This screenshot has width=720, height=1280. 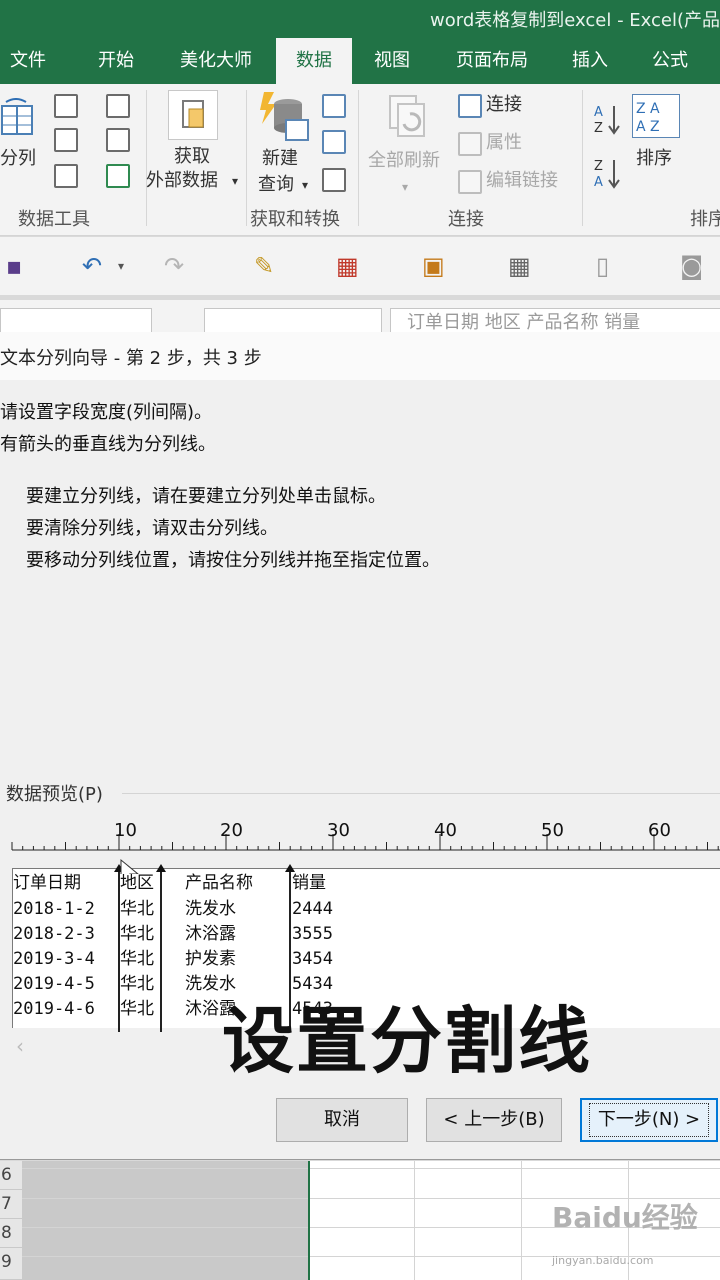 What do you see at coordinates (314, 61) in the screenshot?
I see `tab-data: 数据` at bounding box center [314, 61].